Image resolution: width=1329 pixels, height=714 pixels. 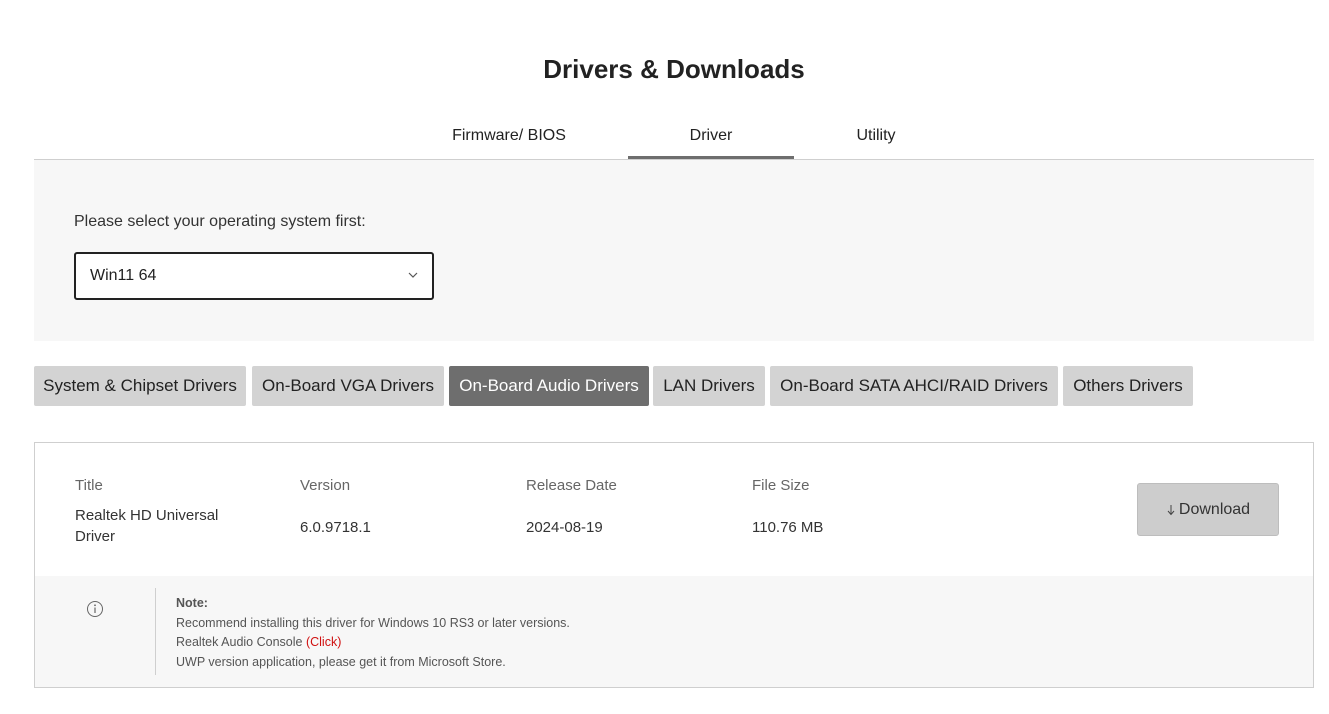 I want to click on driver-title-line1: Realtek HD Universal, so click(x=147, y=515).